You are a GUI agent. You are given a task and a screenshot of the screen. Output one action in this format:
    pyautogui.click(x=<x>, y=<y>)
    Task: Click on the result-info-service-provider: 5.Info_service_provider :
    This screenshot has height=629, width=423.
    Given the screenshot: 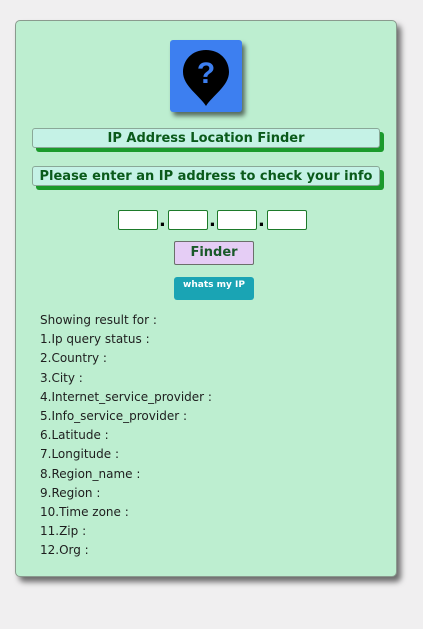 What is the action you would take?
    pyautogui.click(x=113, y=415)
    